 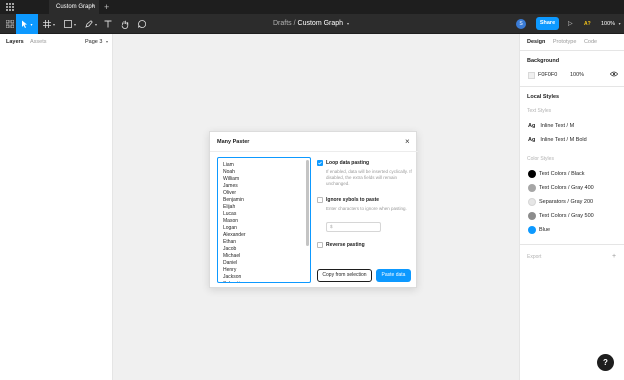 What do you see at coordinates (353, 227) in the screenshot?
I see `ignore-characters-input: $` at bounding box center [353, 227].